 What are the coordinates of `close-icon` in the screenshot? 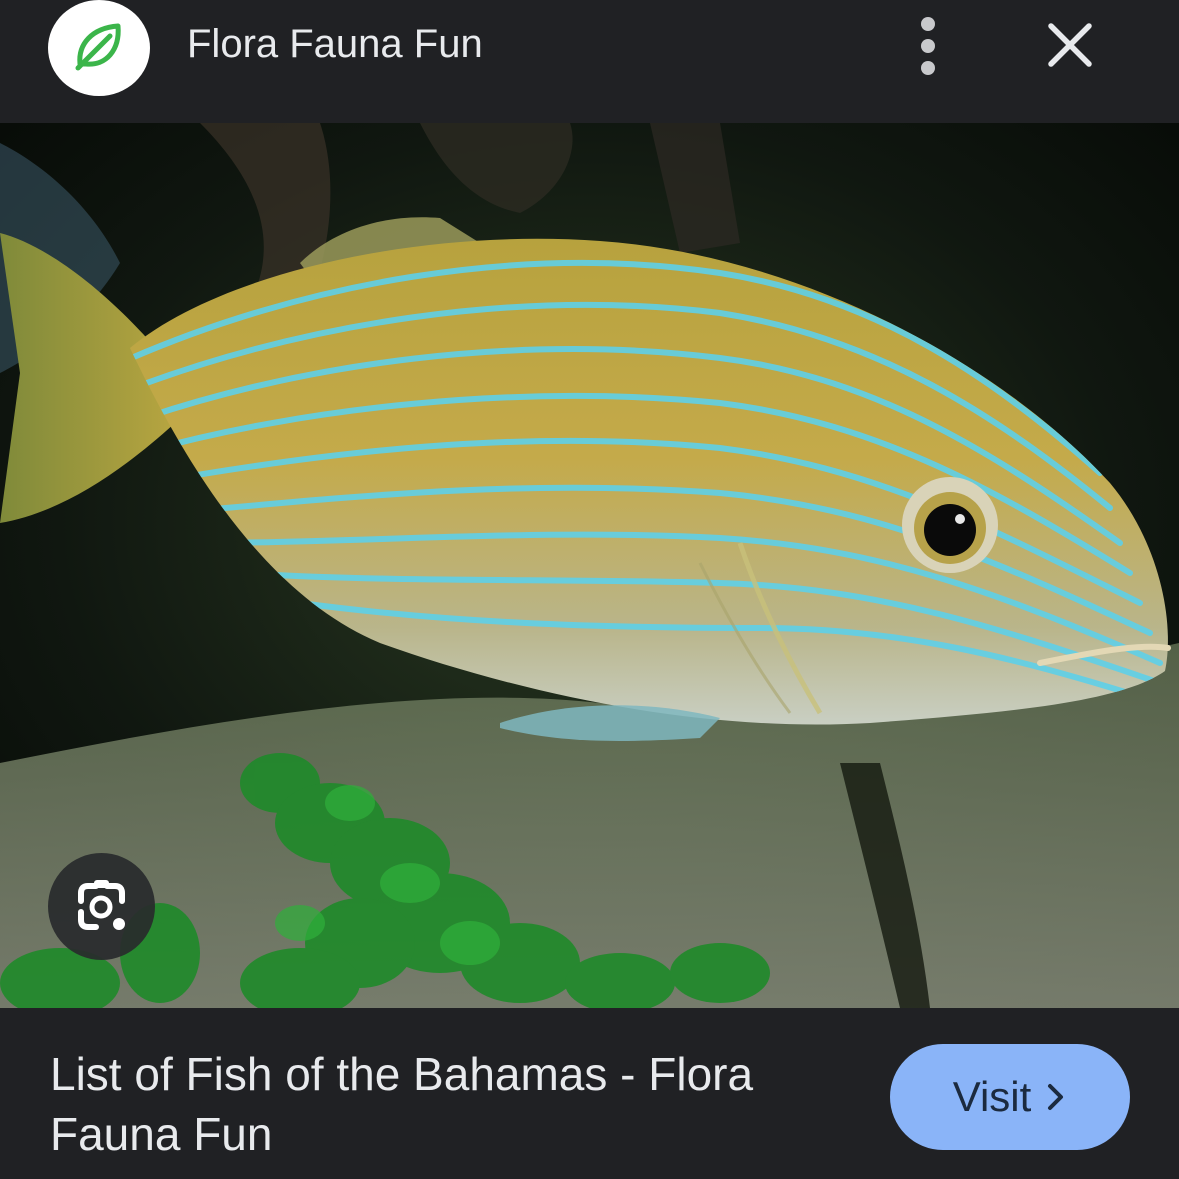 It's located at (1070, 45).